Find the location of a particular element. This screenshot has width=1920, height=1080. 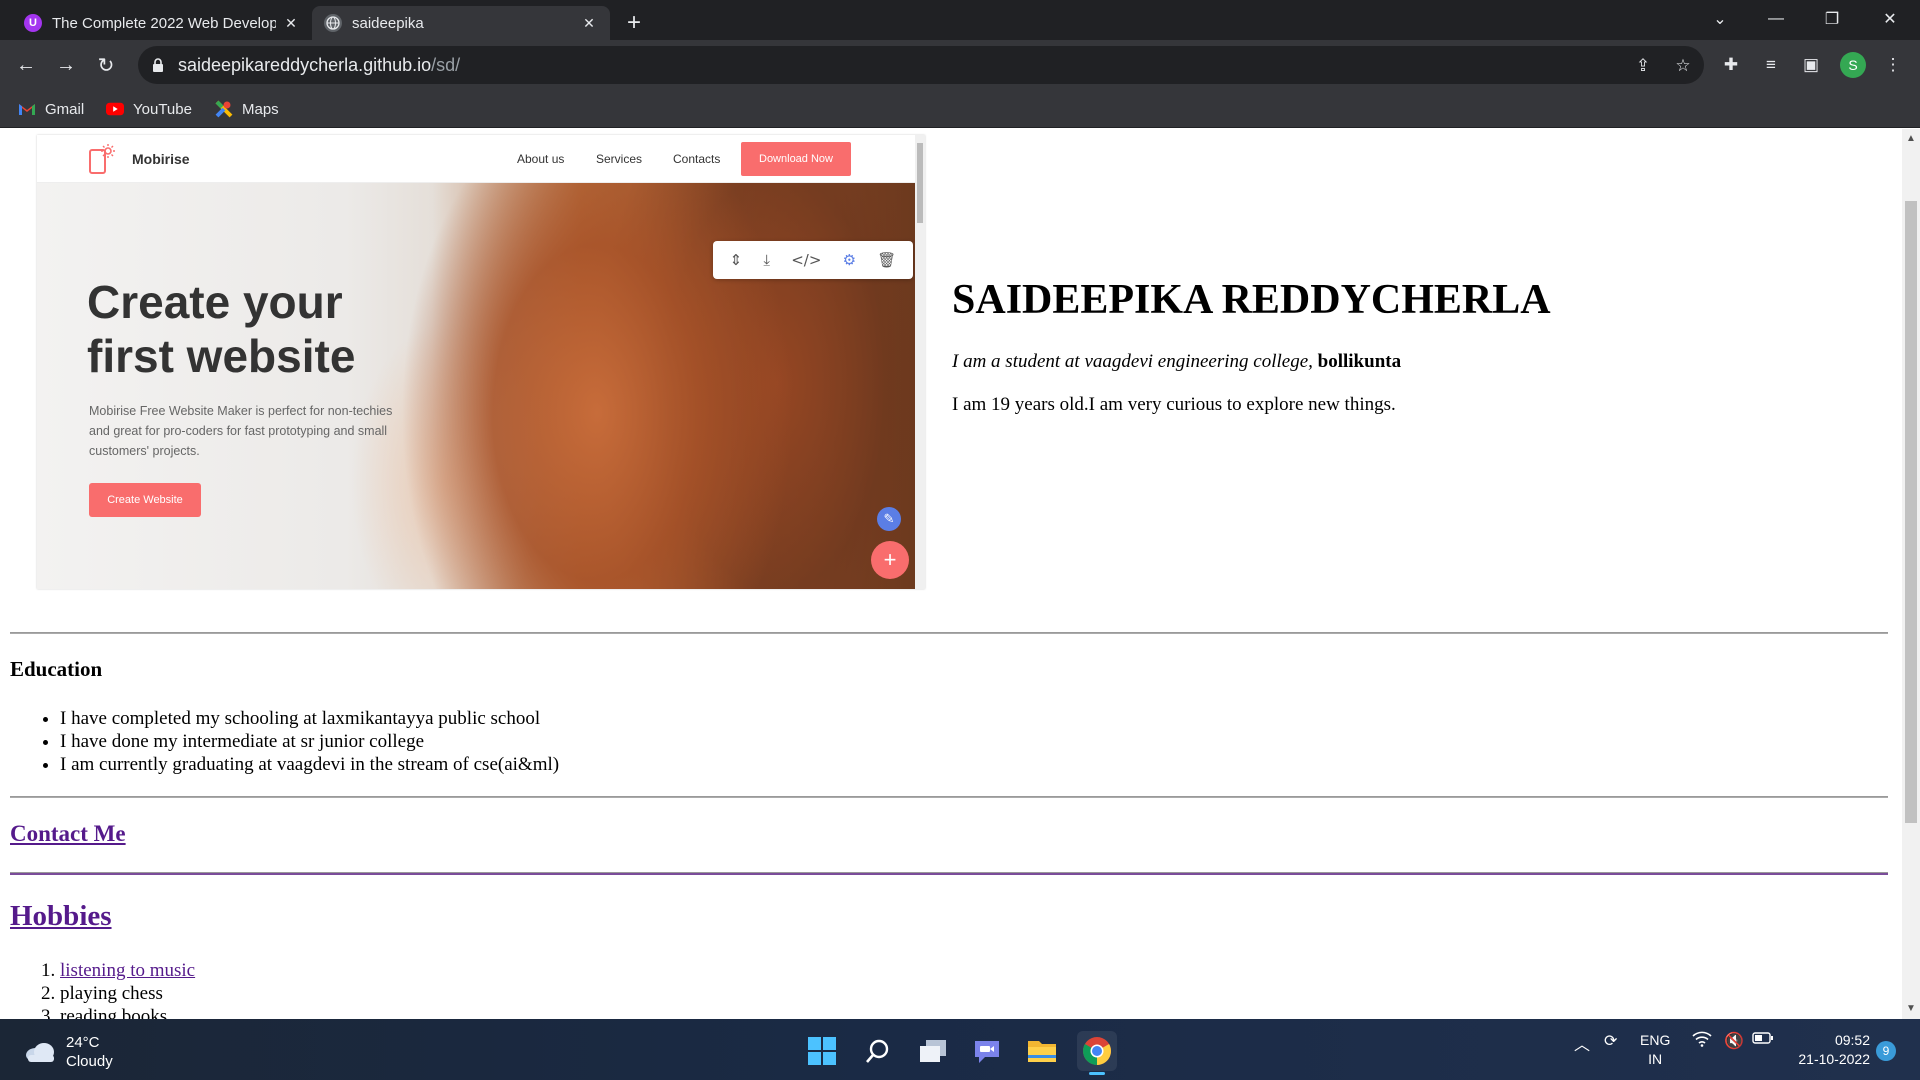

reload-icon: ↻ is located at coordinates (106, 65).